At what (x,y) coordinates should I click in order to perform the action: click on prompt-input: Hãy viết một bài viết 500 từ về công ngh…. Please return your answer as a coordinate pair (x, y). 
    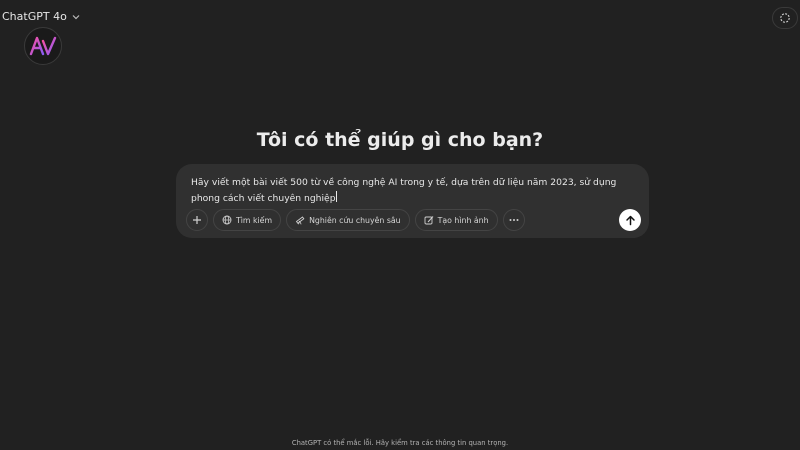
    Looking at the image, I should click on (413, 191).